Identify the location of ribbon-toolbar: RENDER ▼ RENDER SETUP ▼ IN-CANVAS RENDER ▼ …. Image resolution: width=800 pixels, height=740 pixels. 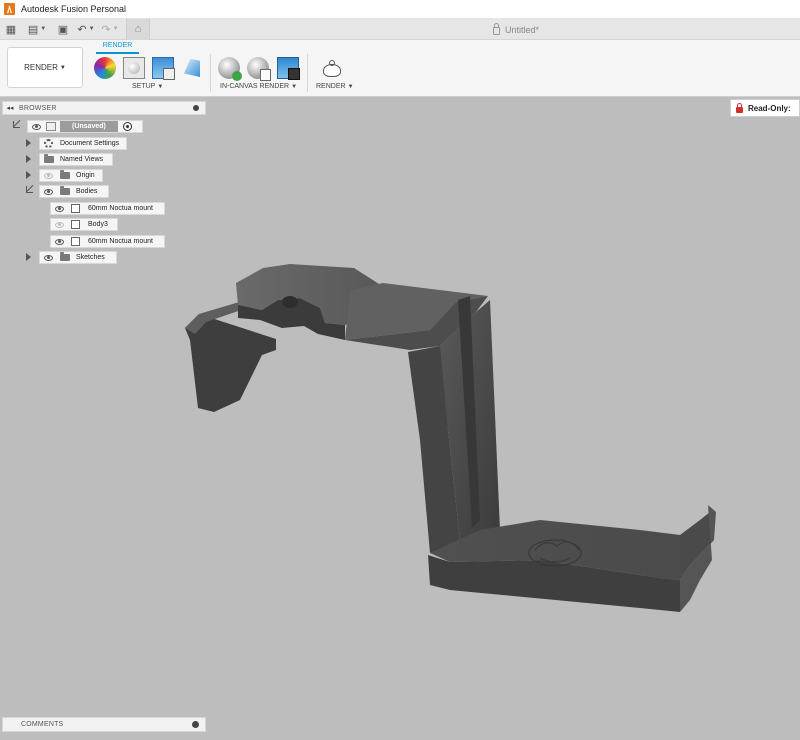
(400, 68).